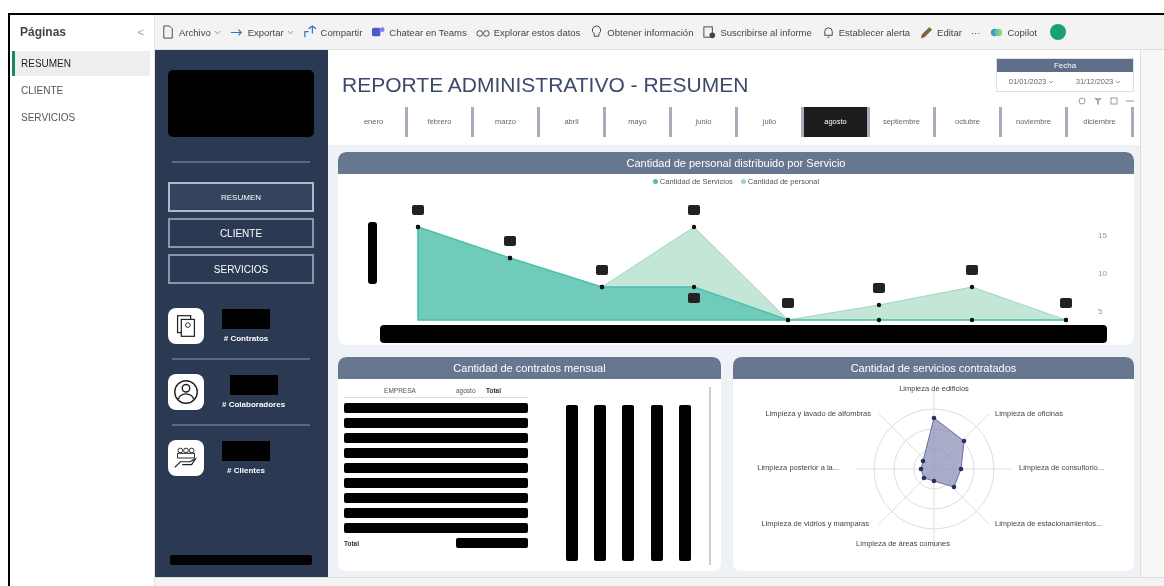 This screenshot has width=1164, height=586. I want to click on toolbar-button: Exportar, so click(261, 32).